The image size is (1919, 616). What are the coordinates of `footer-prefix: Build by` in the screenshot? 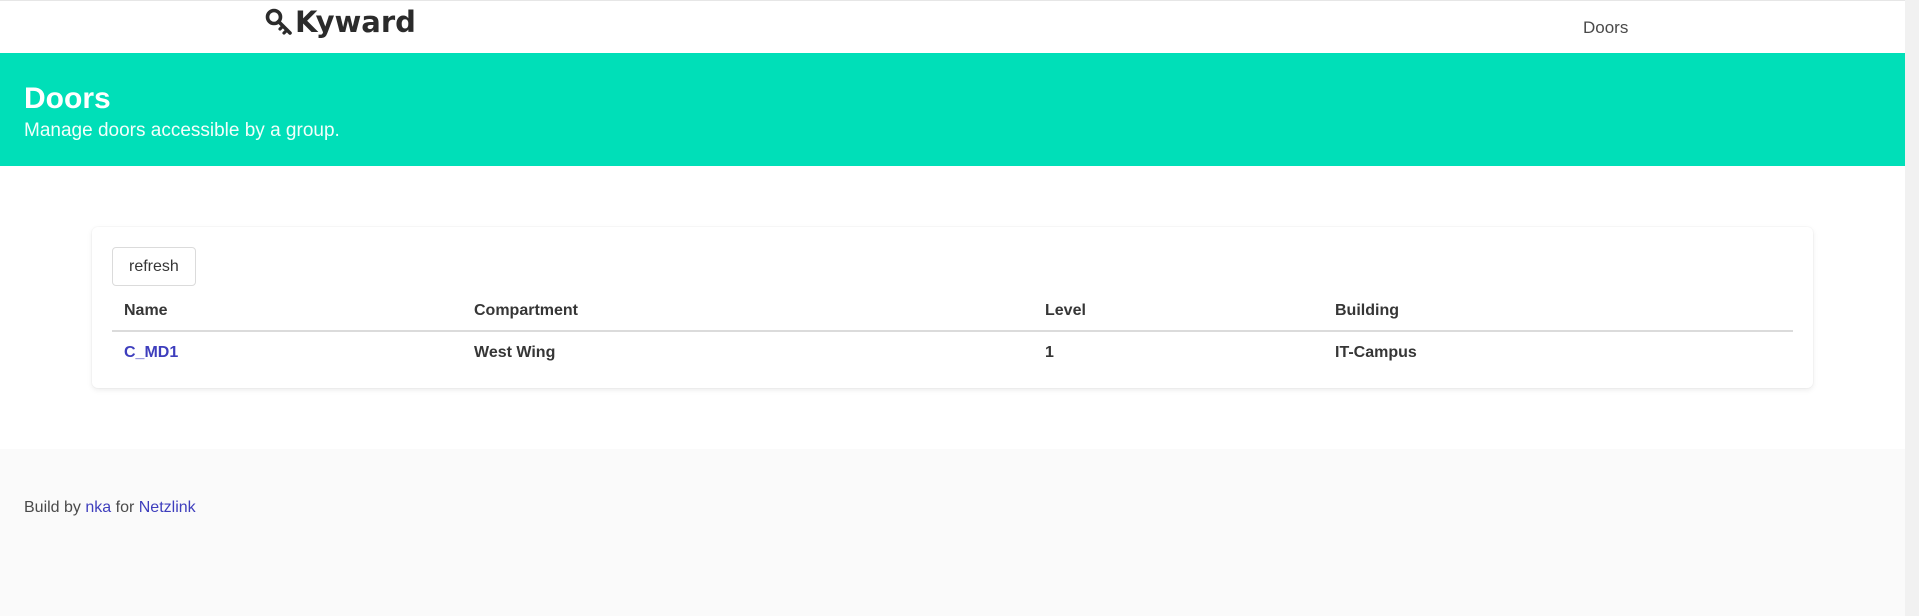 It's located at (52, 507).